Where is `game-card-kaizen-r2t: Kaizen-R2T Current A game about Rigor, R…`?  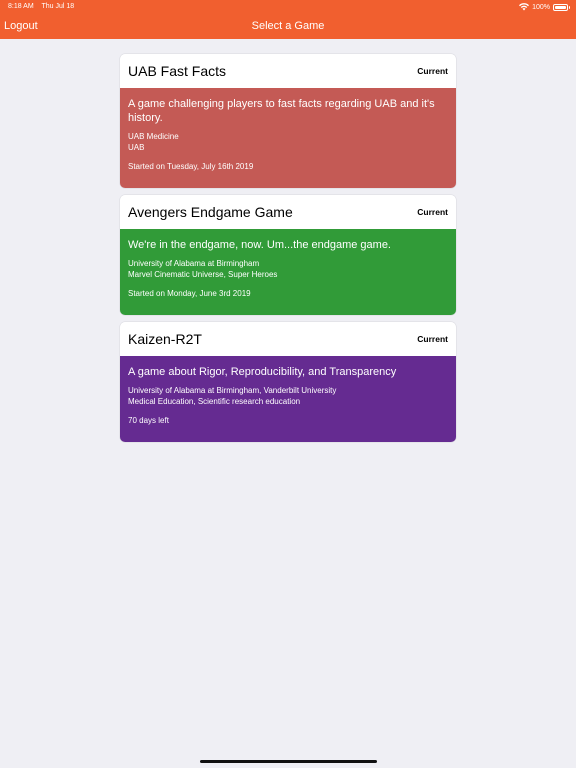
game-card-kaizen-r2t: Kaizen-R2T Current A game about Rigor, R… is located at coordinates (288, 382).